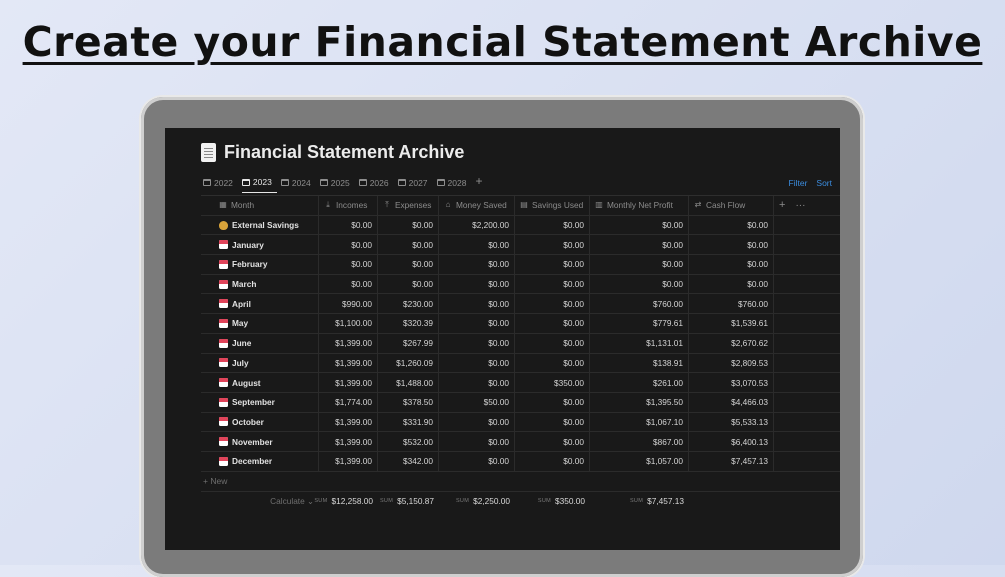 This screenshot has height=577, width=1005. I want to click on tab-2027: 2027, so click(415, 185).